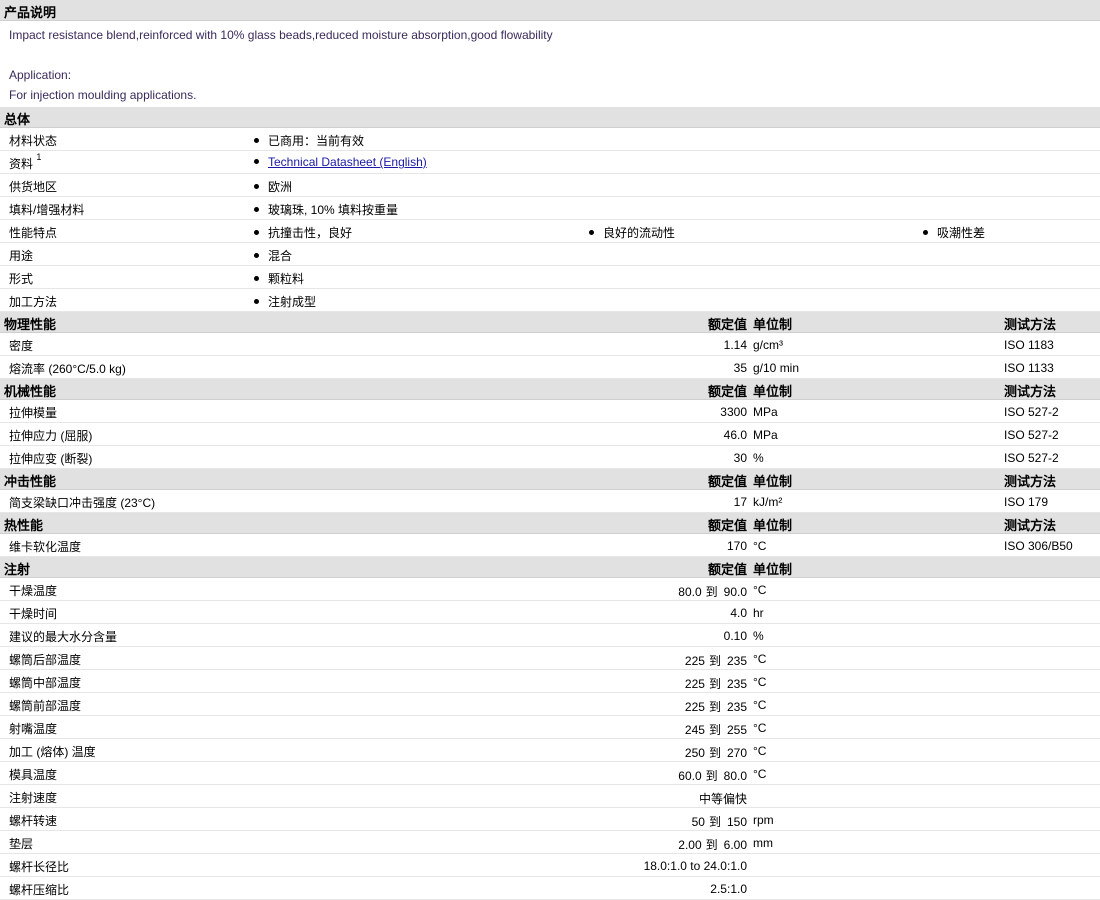  I want to click on property-label: 熔流率 (260°C/5.0 kg), so click(67, 369).